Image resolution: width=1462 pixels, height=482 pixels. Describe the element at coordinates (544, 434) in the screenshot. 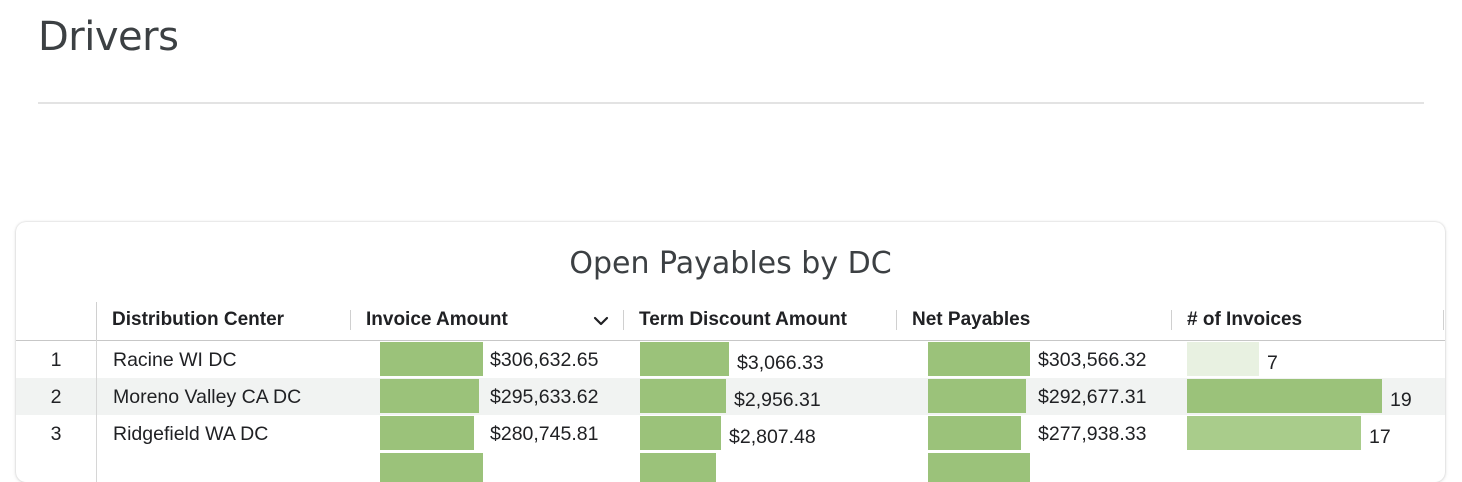

I see `invoice-amount: $280,745.81` at that location.